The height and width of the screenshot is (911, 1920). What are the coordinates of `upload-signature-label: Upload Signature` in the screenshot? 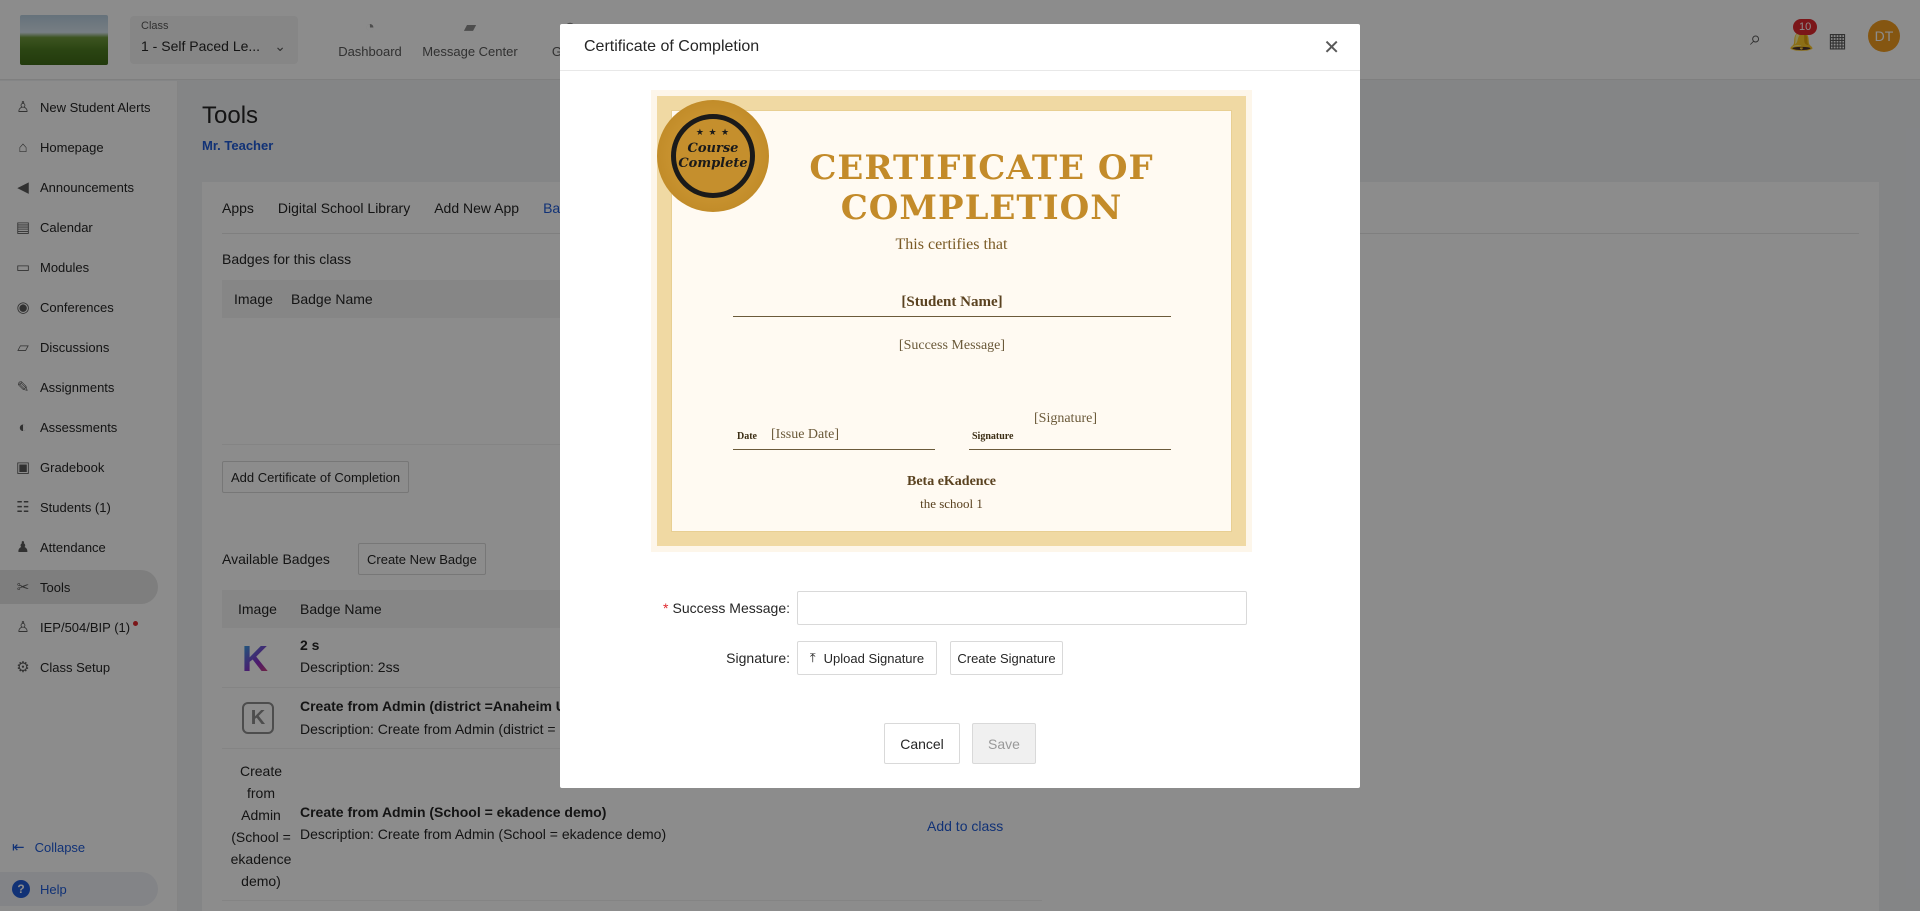 It's located at (874, 658).